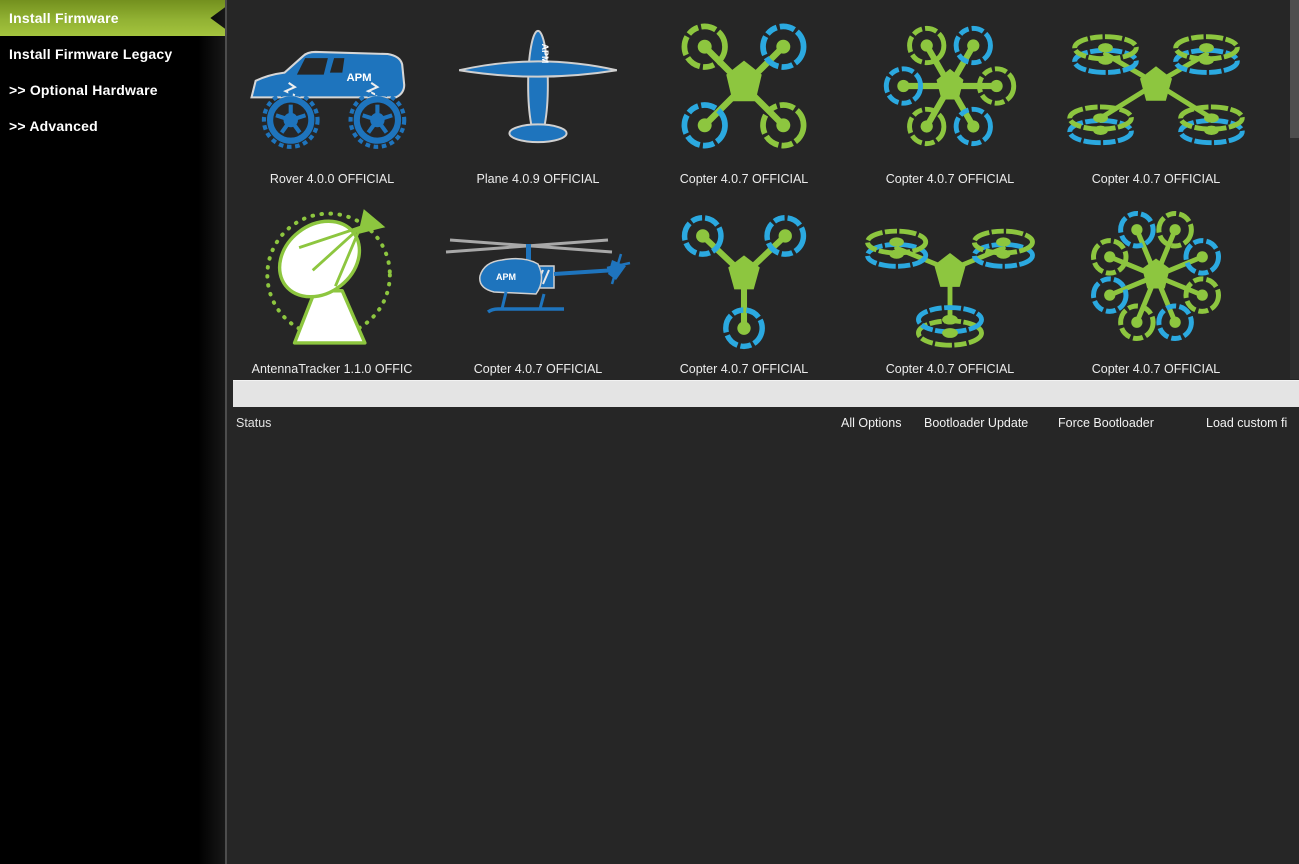 The width and height of the screenshot is (1299, 864). Describe the element at coordinates (1156, 86) in the screenshot. I see `octo-quad-icon` at that location.